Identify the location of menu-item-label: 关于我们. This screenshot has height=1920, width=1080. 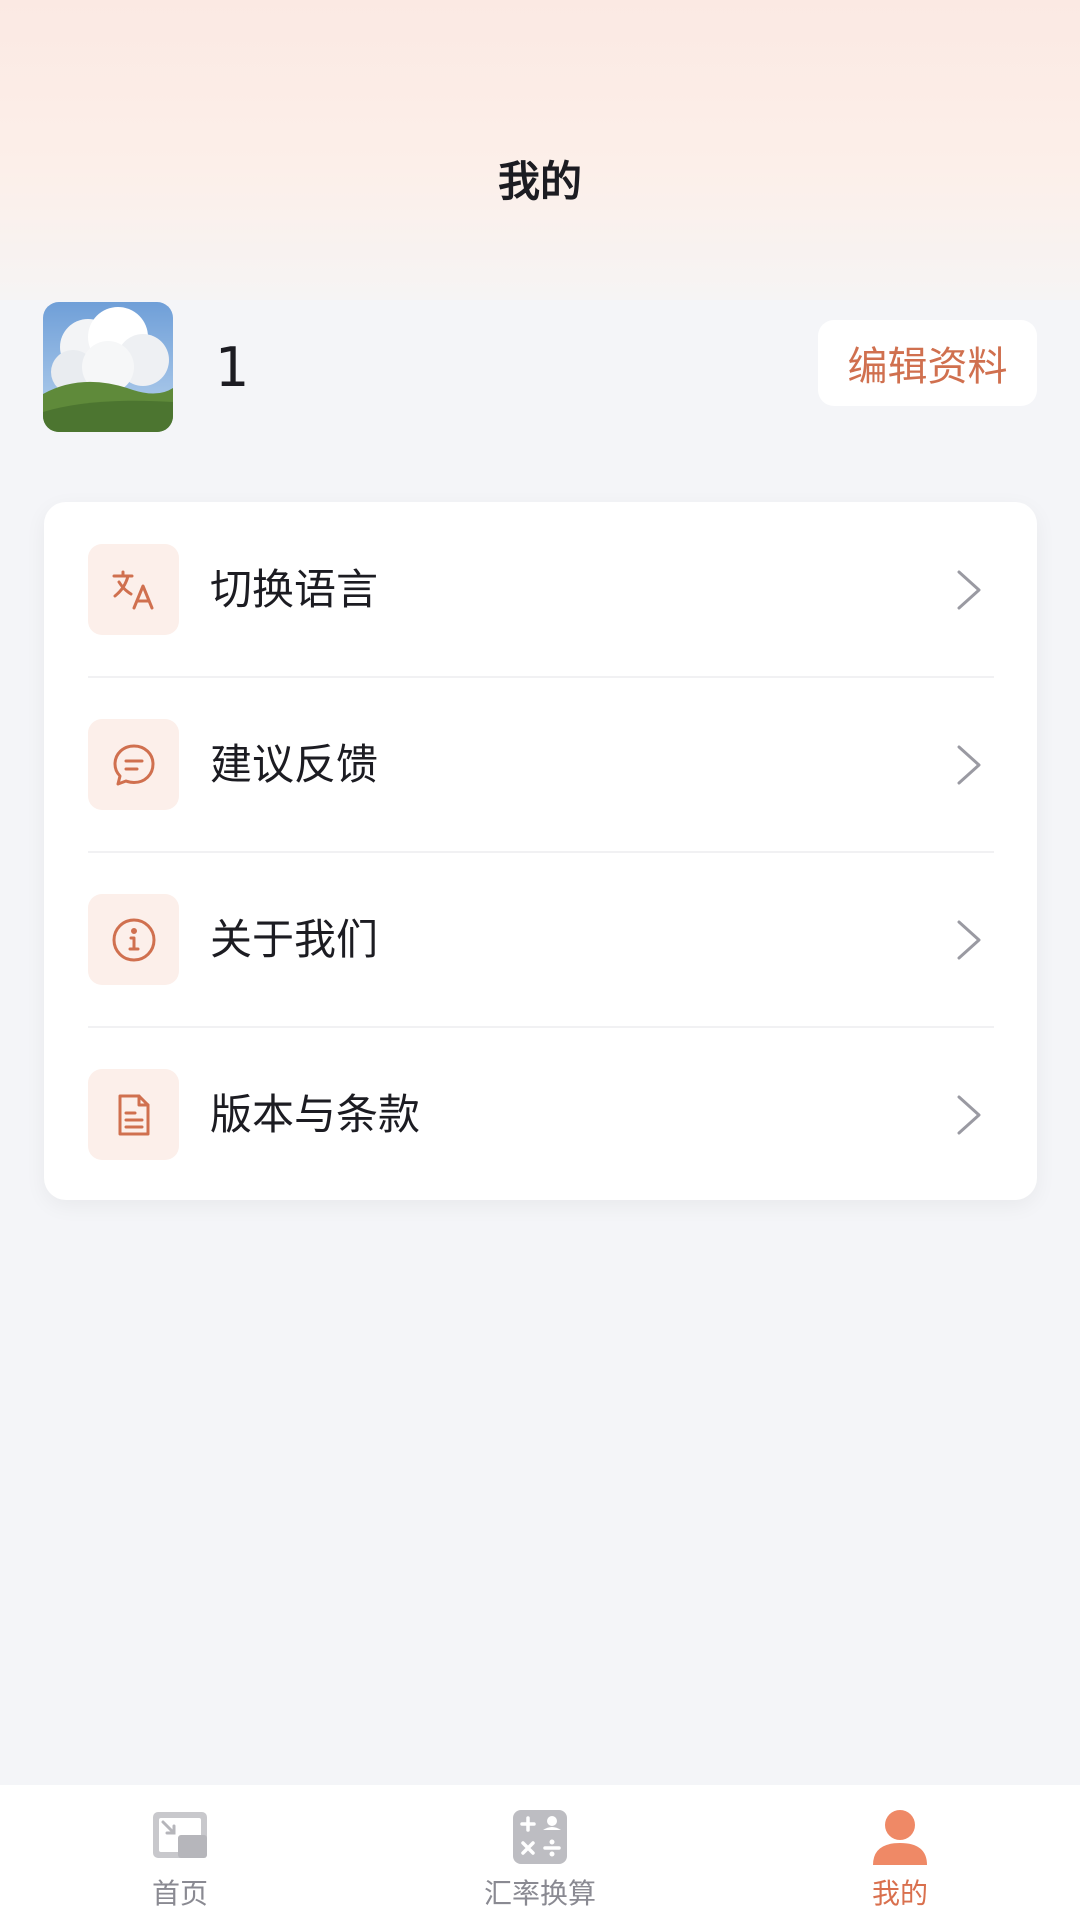
(294, 939).